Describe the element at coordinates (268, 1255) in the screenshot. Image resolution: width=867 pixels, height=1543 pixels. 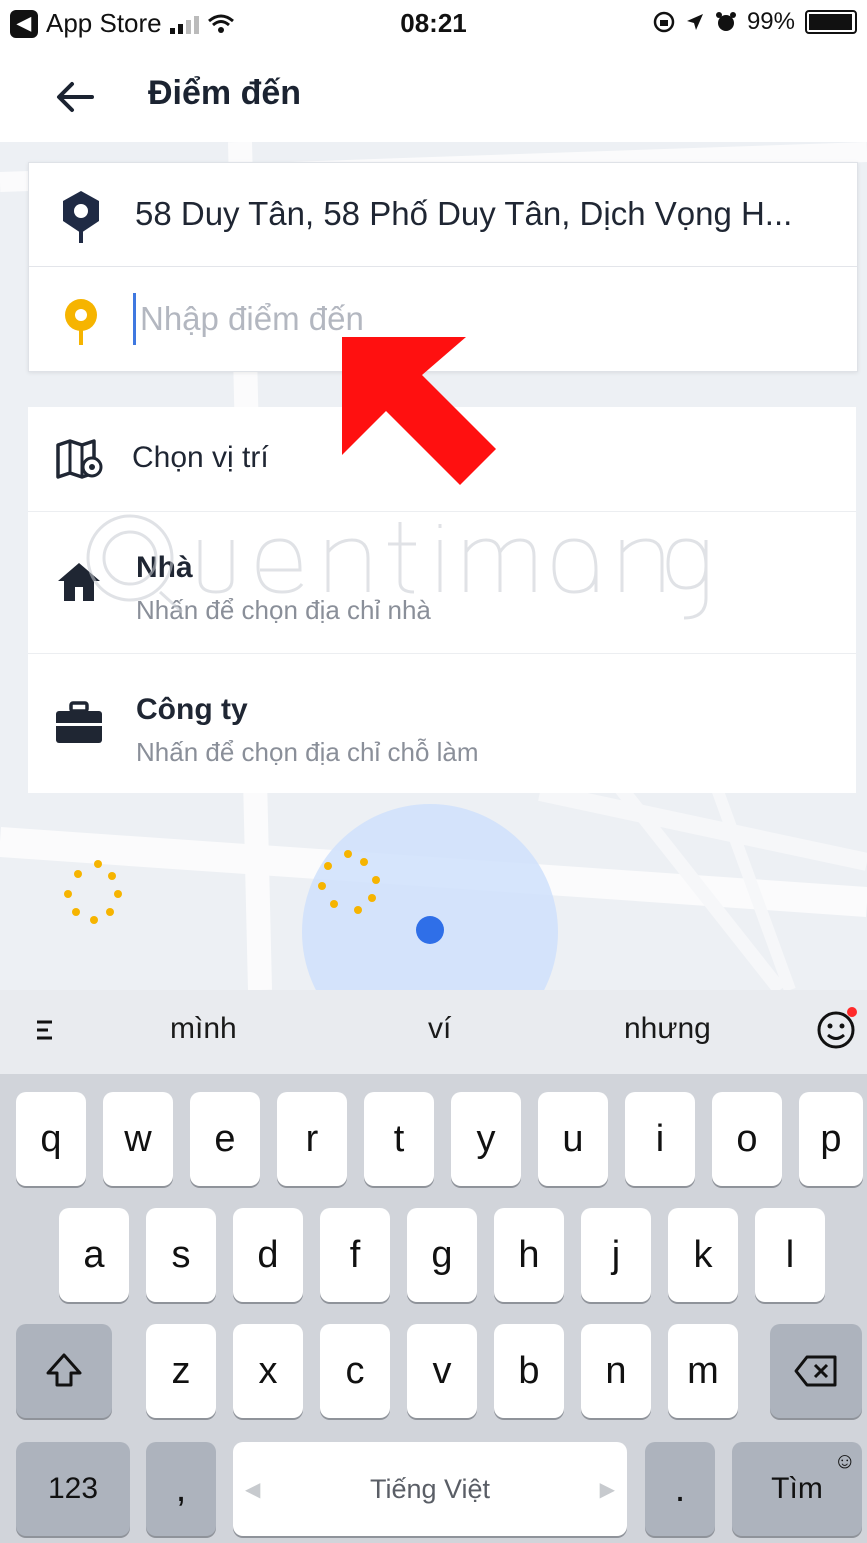
I see `key-d: d` at that location.